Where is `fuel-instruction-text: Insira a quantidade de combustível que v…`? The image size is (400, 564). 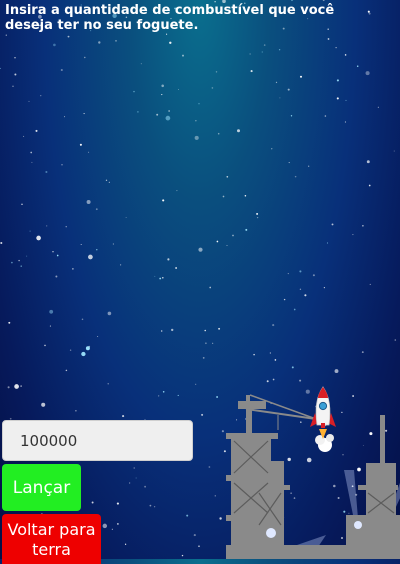
fuel-instruction-text: Insira a quantidade de combustível que v… is located at coordinates (170, 18).